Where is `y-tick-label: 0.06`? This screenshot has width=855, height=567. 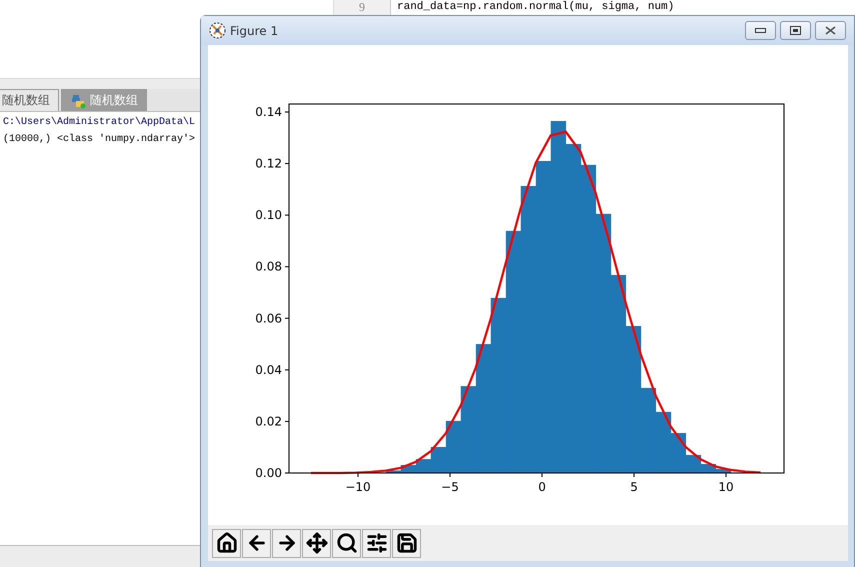 y-tick-label: 0.06 is located at coordinates (268, 318).